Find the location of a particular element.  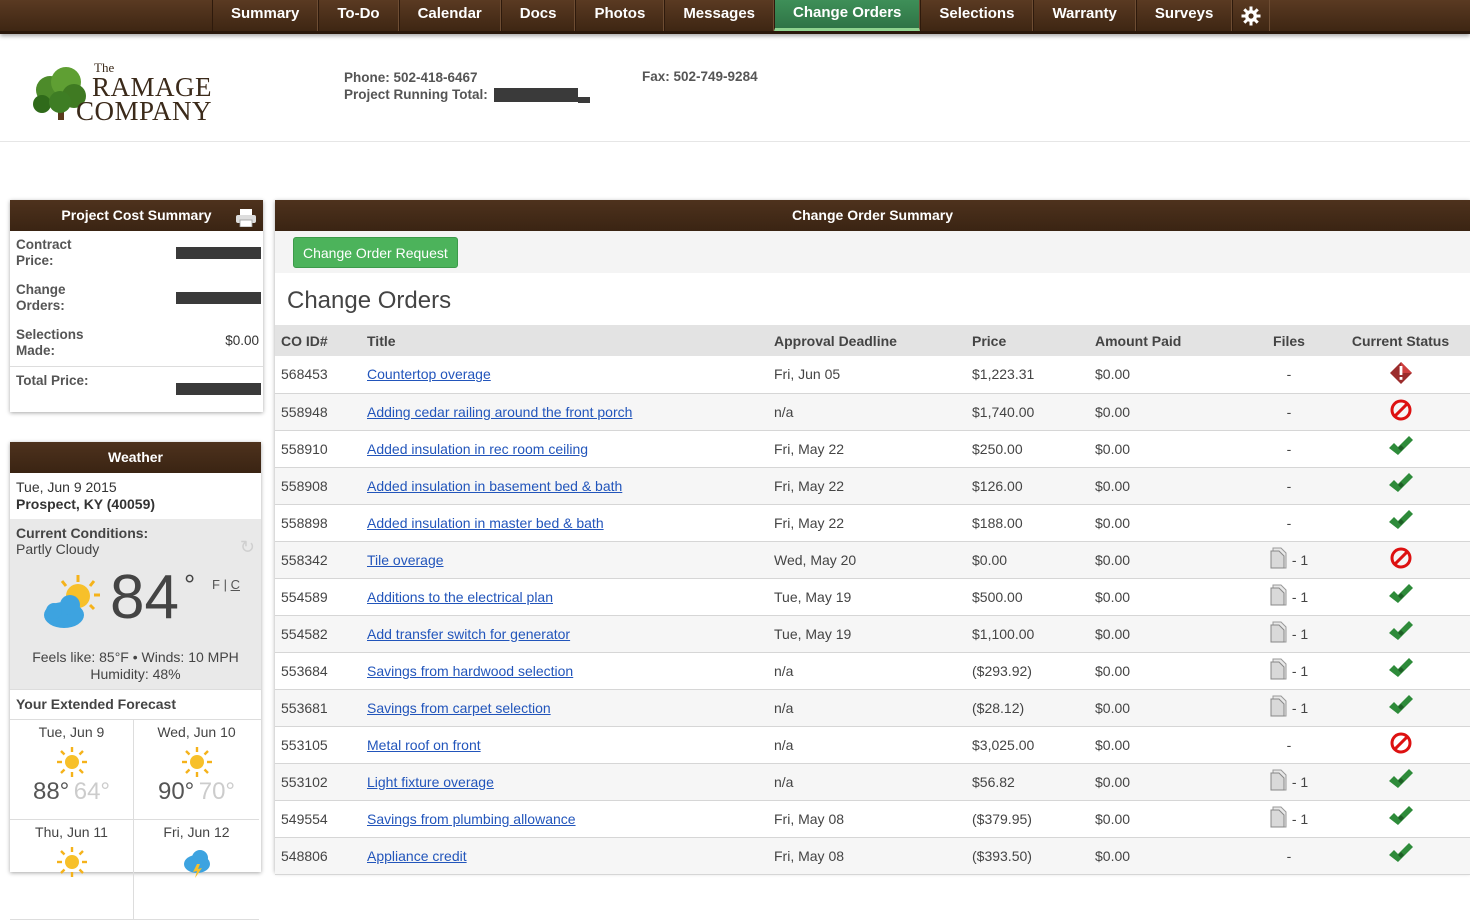

co-title-link: Add transfer switch for generator is located at coordinates (468, 634).